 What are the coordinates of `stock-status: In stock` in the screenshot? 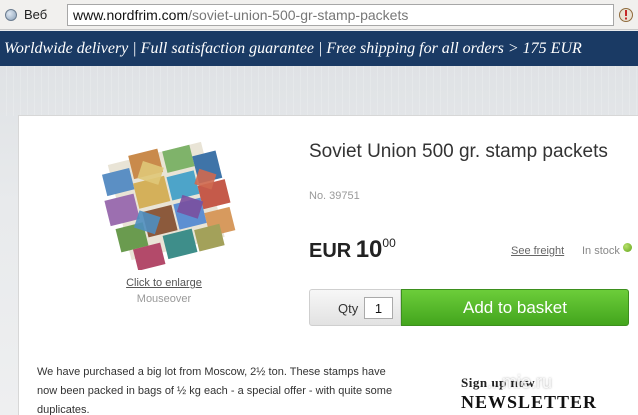 It's located at (601, 251).